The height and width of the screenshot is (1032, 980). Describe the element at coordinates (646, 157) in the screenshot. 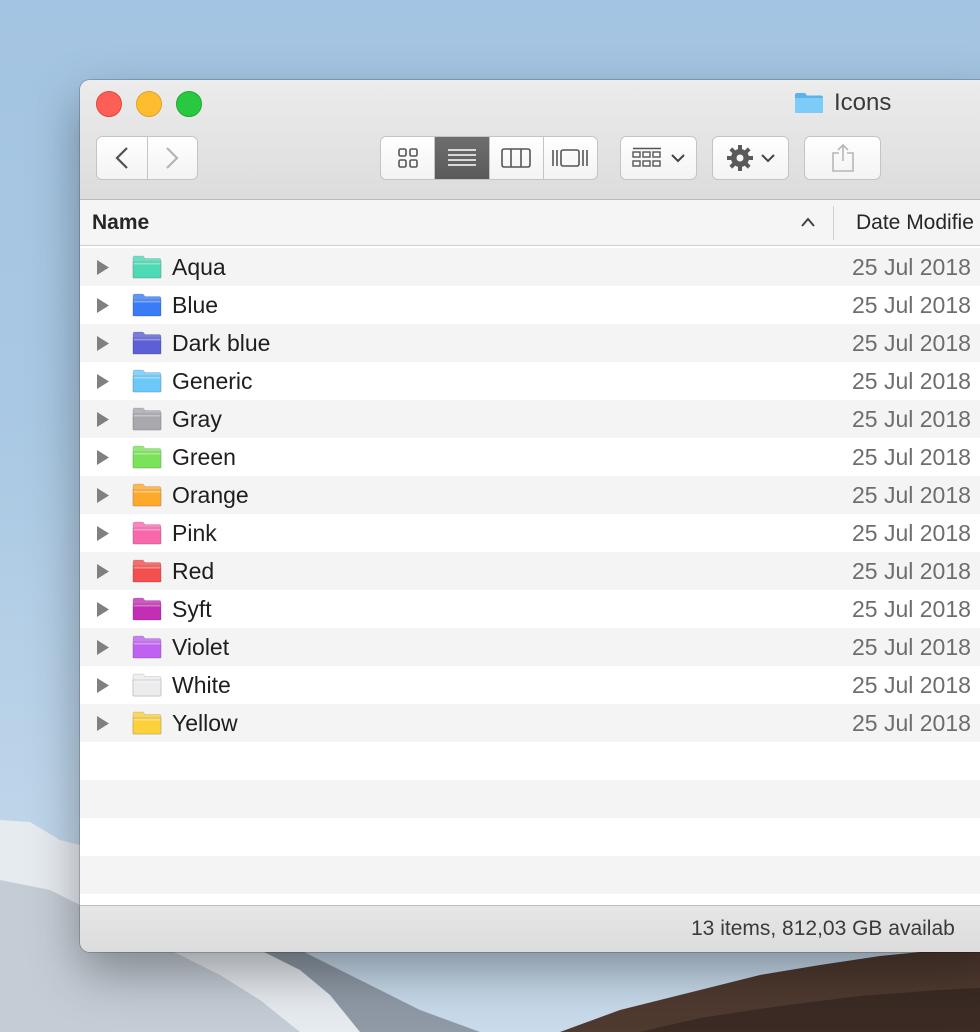

I see `group-by-icon` at that location.